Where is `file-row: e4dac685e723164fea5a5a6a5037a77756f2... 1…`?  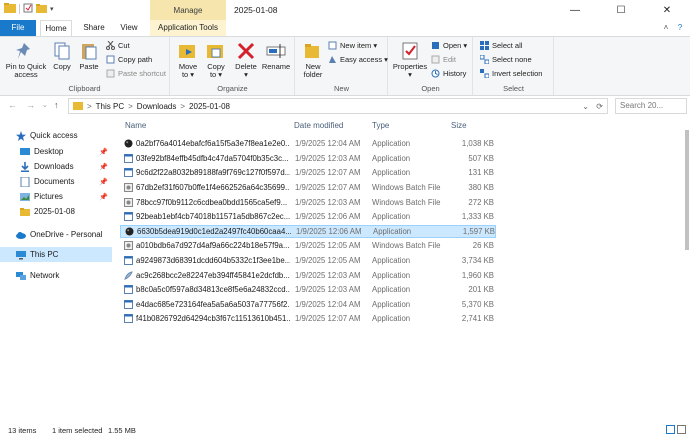 file-row: e4dac685e723164fea5a5a6a5037a77756f2... 1… is located at coordinates (308, 305).